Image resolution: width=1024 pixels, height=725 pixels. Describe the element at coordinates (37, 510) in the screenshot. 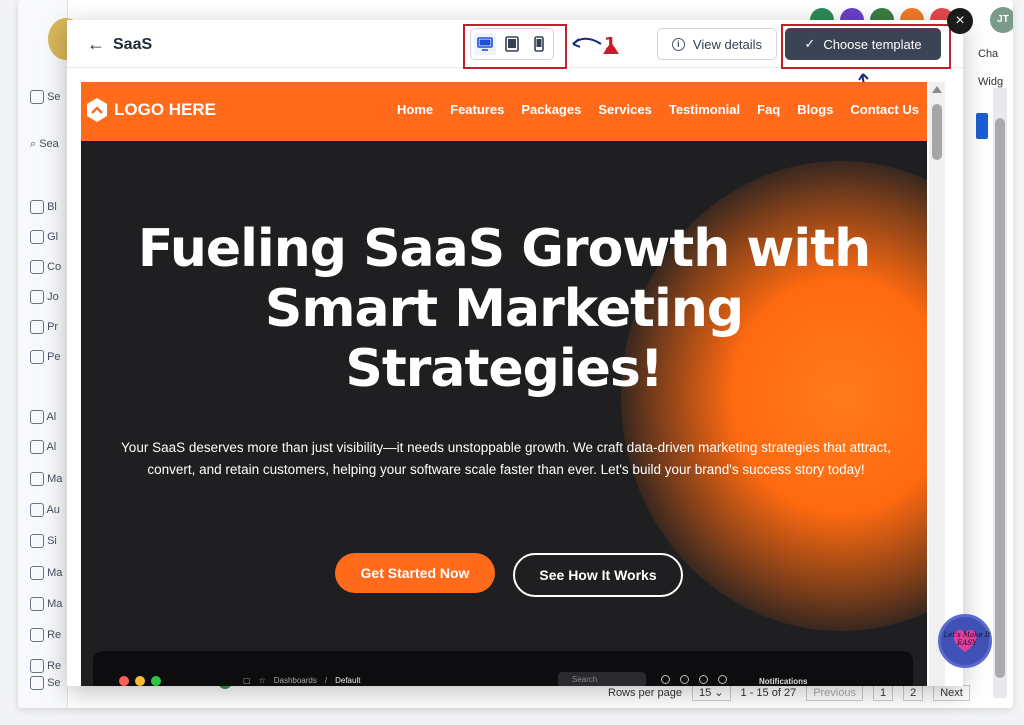

I see `play-icon` at that location.